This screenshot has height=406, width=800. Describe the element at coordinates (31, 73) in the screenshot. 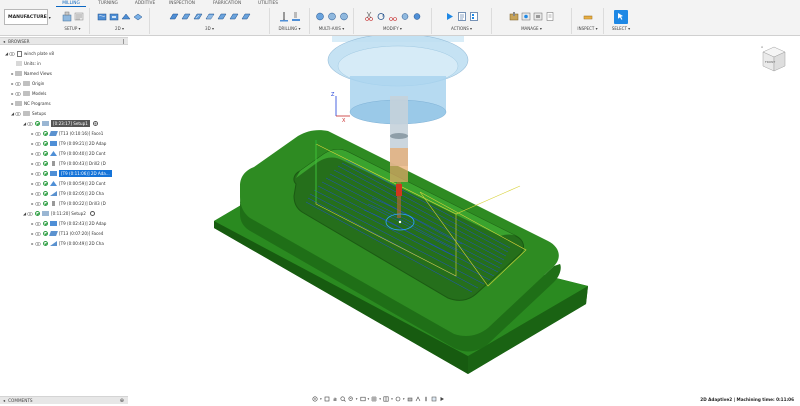

I see `tree-row-named-views: ▸ Named Views` at that location.